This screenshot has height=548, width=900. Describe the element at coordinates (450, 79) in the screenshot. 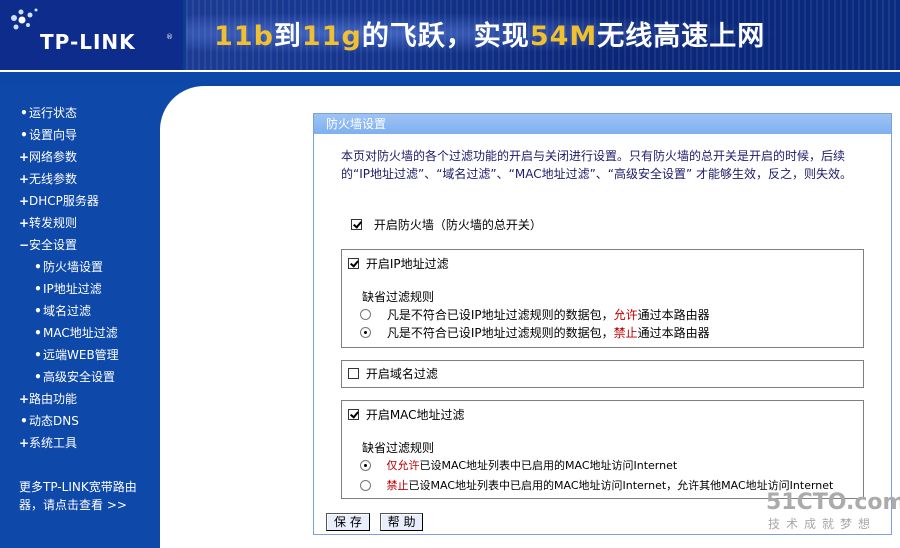

I see `blue-band` at that location.